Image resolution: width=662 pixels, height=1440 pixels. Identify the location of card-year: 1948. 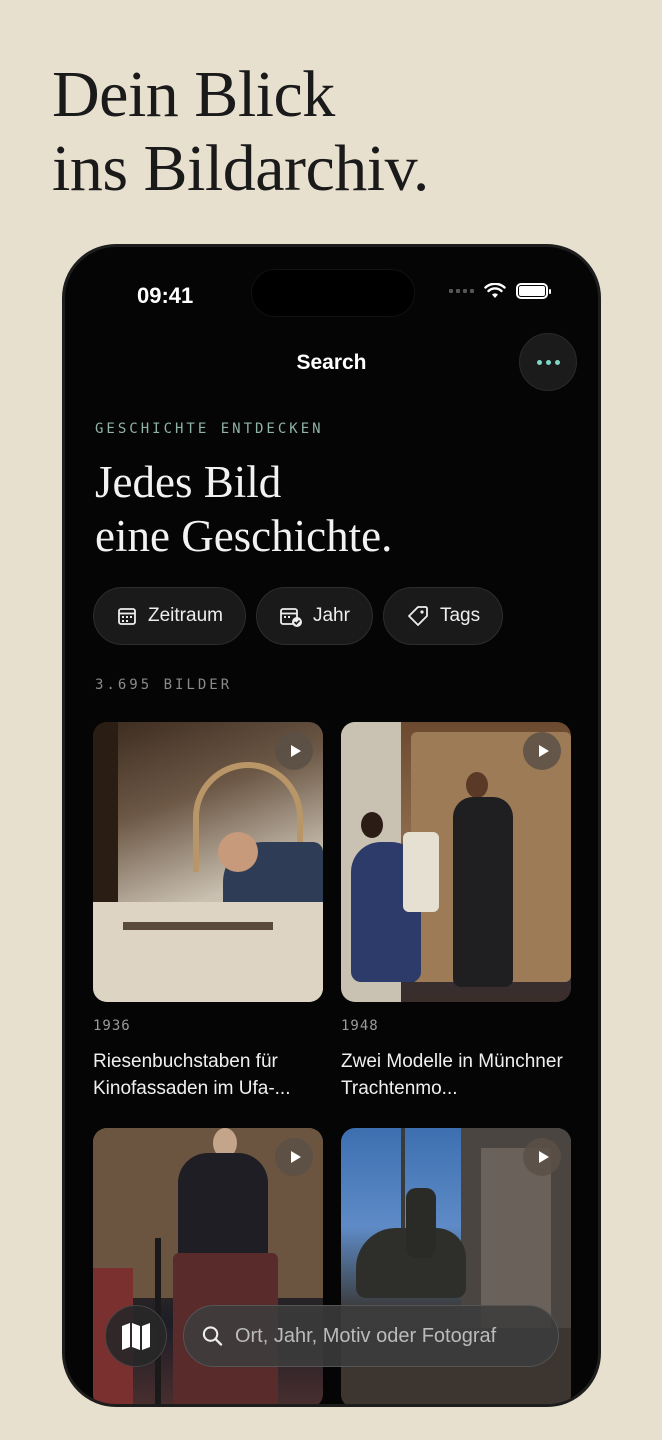
(360, 1026).